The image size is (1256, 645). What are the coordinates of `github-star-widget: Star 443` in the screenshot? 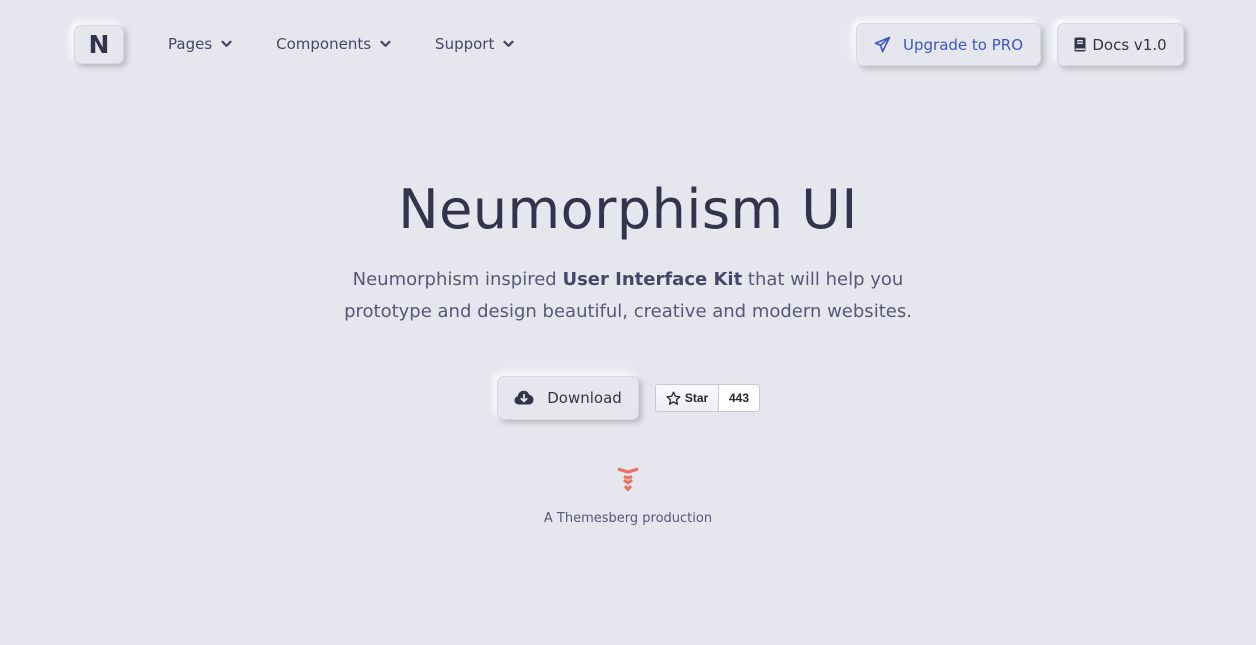 It's located at (707, 398).